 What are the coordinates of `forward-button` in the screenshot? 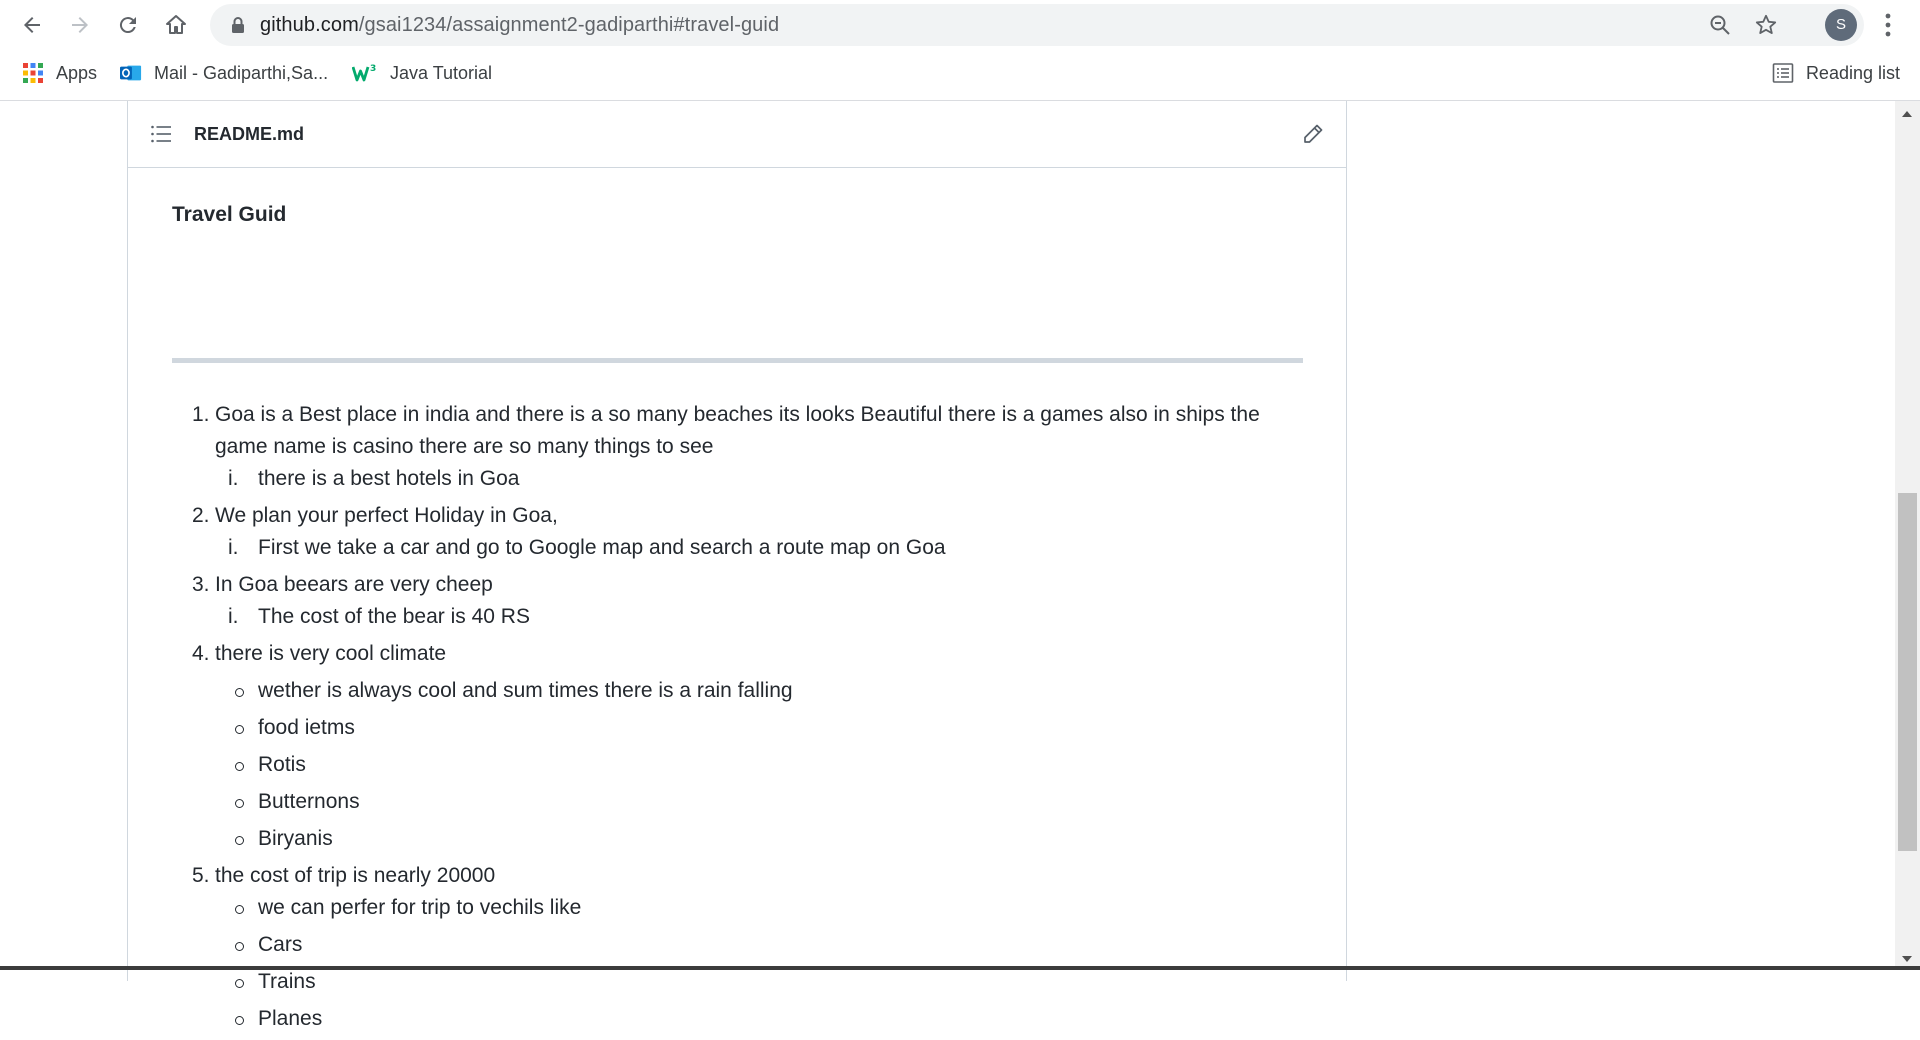 It's located at (80, 25).